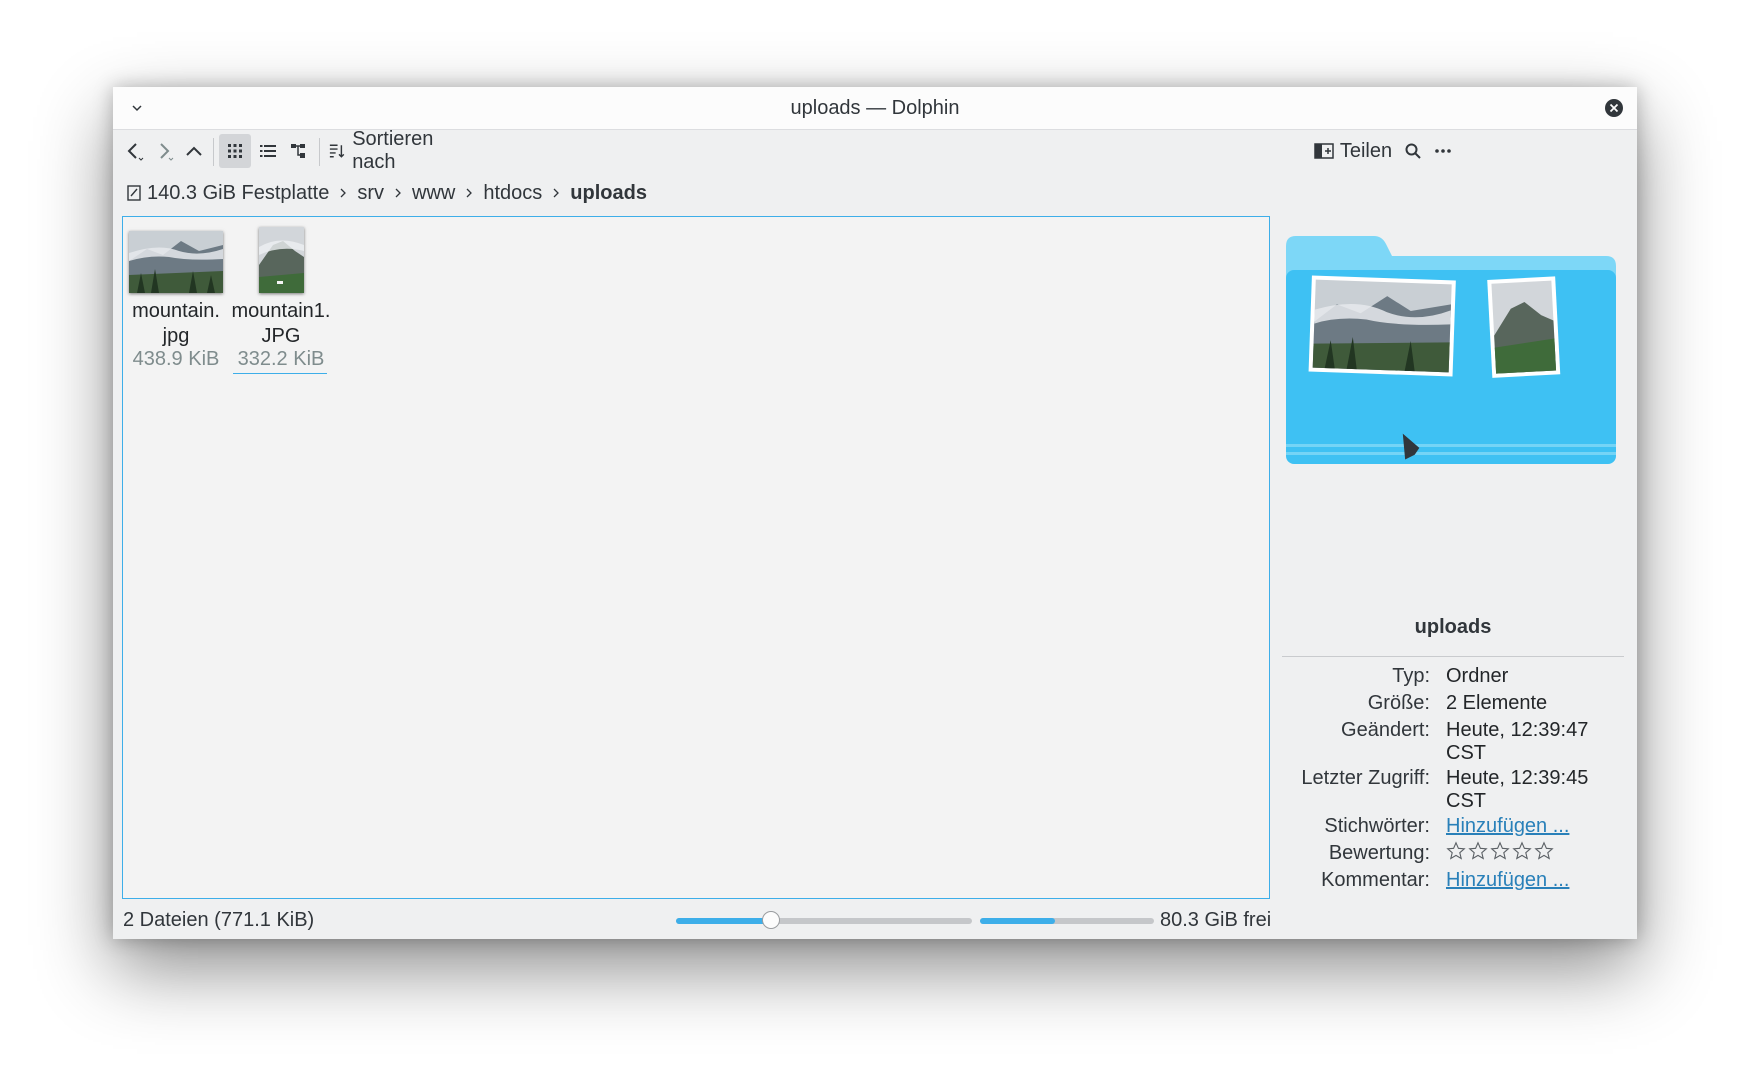 This screenshot has height=1079, width=1749. What do you see at coordinates (875, 150) in the screenshot?
I see `toolbar: Sortieren nach Teilen` at bounding box center [875, 150].